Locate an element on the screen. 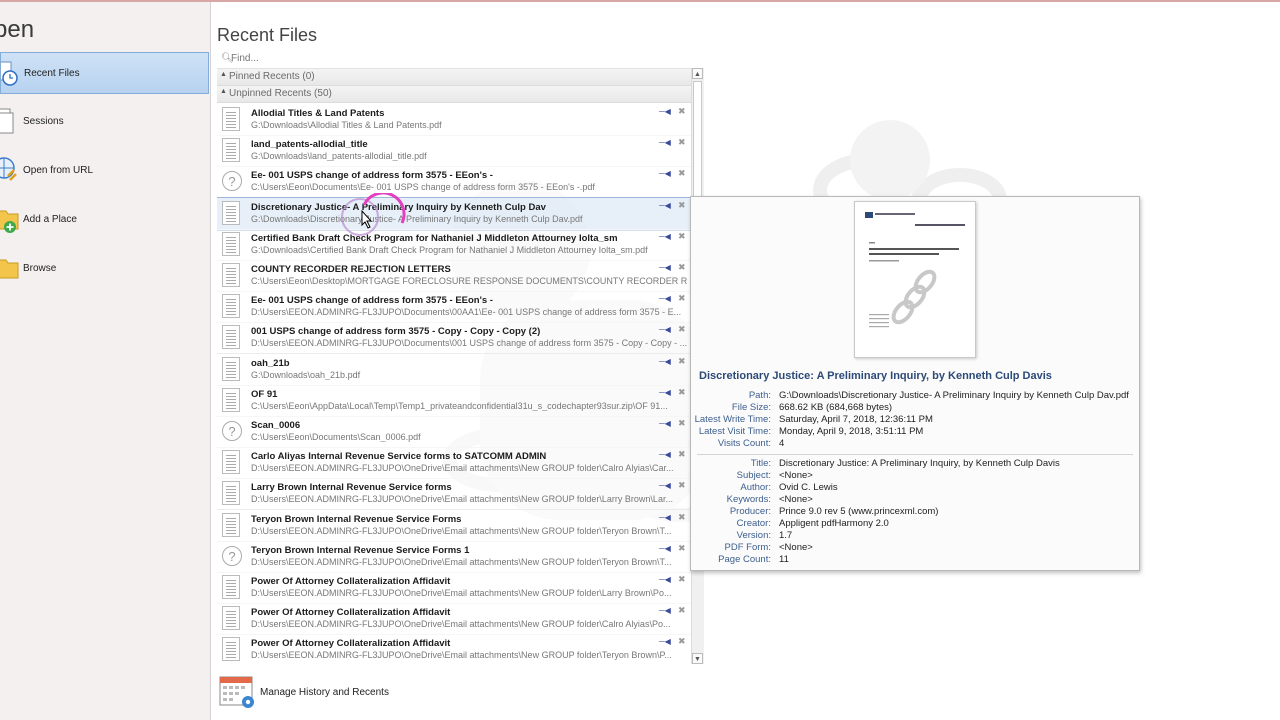 The height and width of the screenshot is (720, 1280). tooltip-divider is located at coordinates (915, 454).